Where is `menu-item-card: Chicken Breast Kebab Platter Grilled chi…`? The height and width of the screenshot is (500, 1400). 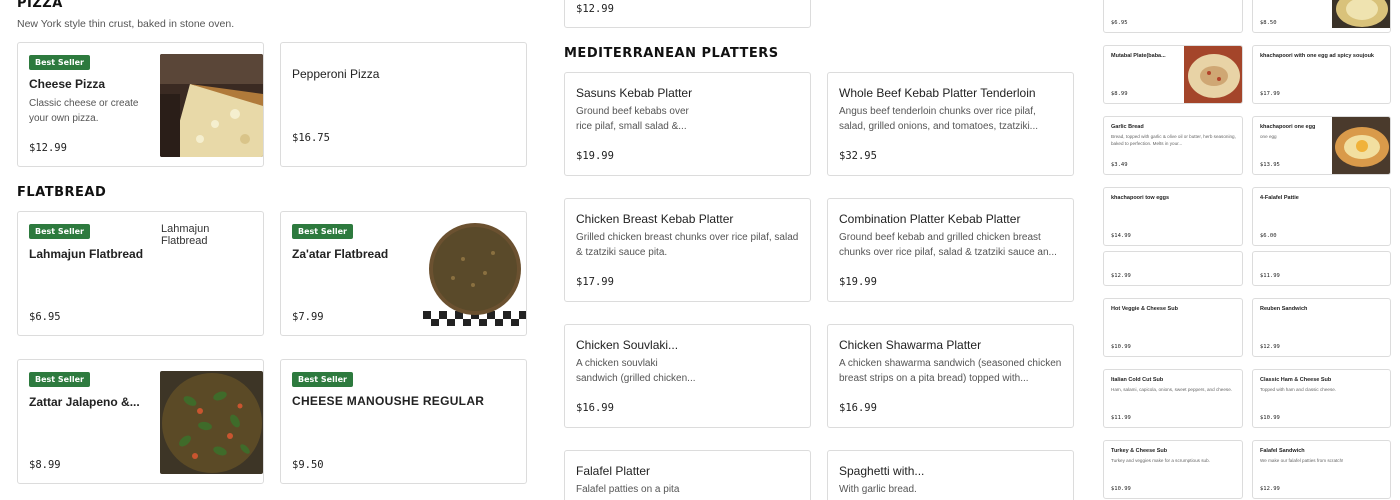 menu-item-card: Chicken Breast Kebab Platter Grilled chi… is located at coordinates (687, 250).